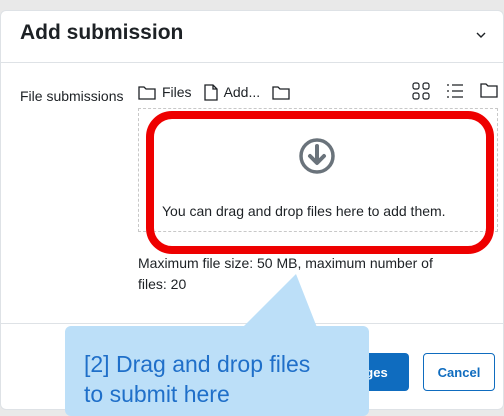 Image resolution: width=504 pixels, height=416 pixels. I want to click on callout-line-1: [2] Drag and drop files, so click(197, 364).